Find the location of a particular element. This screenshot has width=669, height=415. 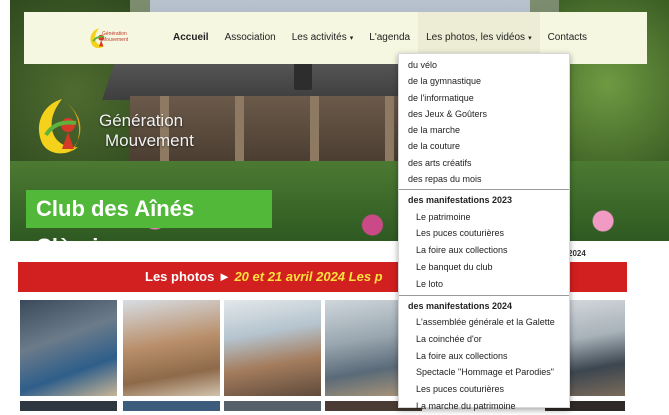

nav-item-activites: Les activités ▾ is located at coordinates (323, 38).